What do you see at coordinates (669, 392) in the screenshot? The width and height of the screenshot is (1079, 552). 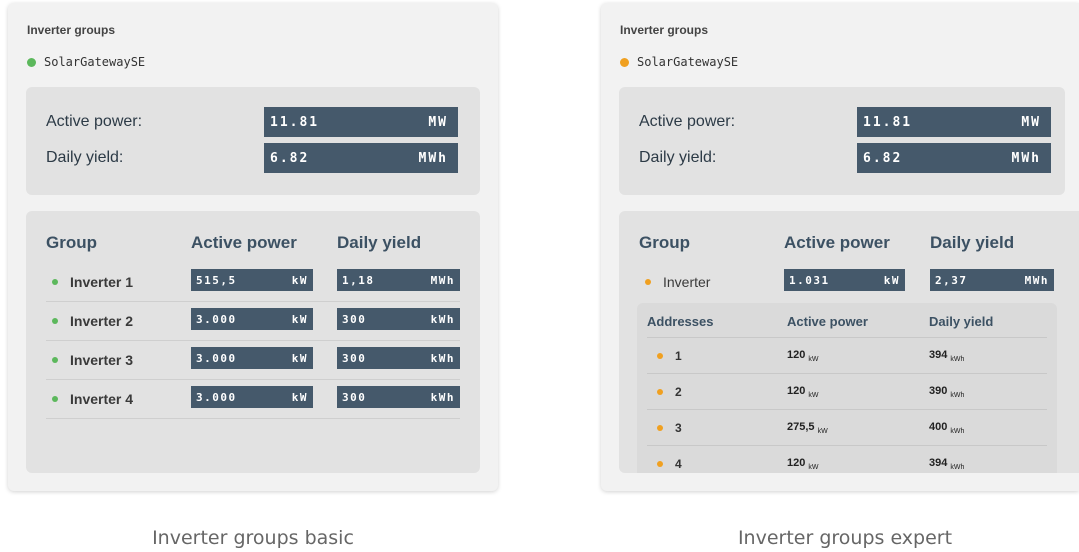 I see `address-id-cell: 2` at bounding box center [669, 392].